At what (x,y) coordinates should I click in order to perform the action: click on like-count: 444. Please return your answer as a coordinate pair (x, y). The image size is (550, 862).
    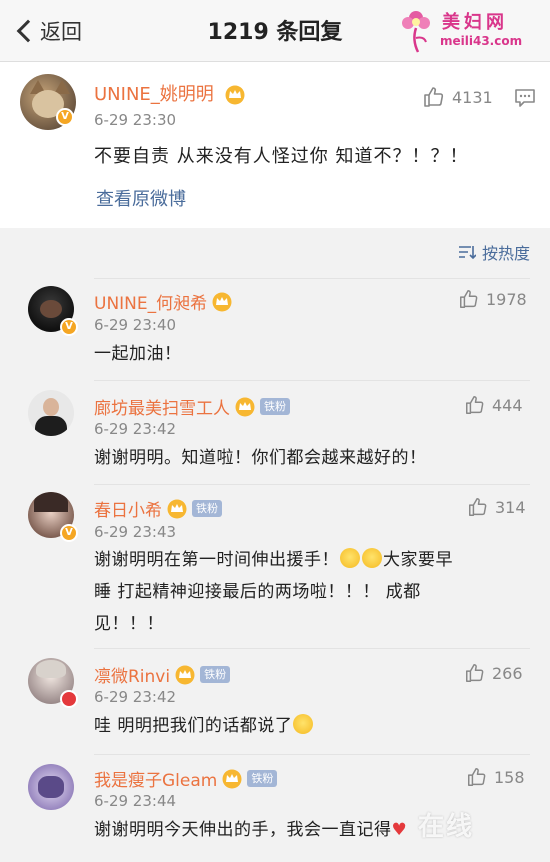
    Looking at the image, I should click on (507, 405).